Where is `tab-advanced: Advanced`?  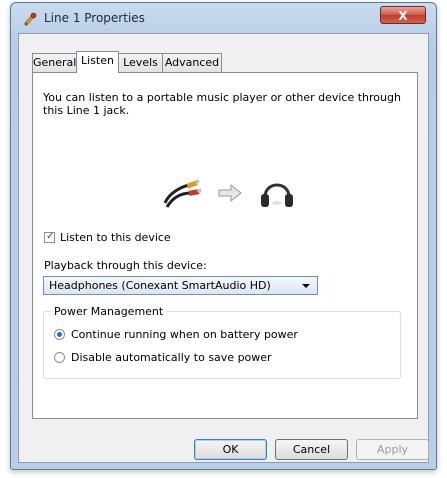
tab-advanced: Advanced is located at coordinates (192, 62).